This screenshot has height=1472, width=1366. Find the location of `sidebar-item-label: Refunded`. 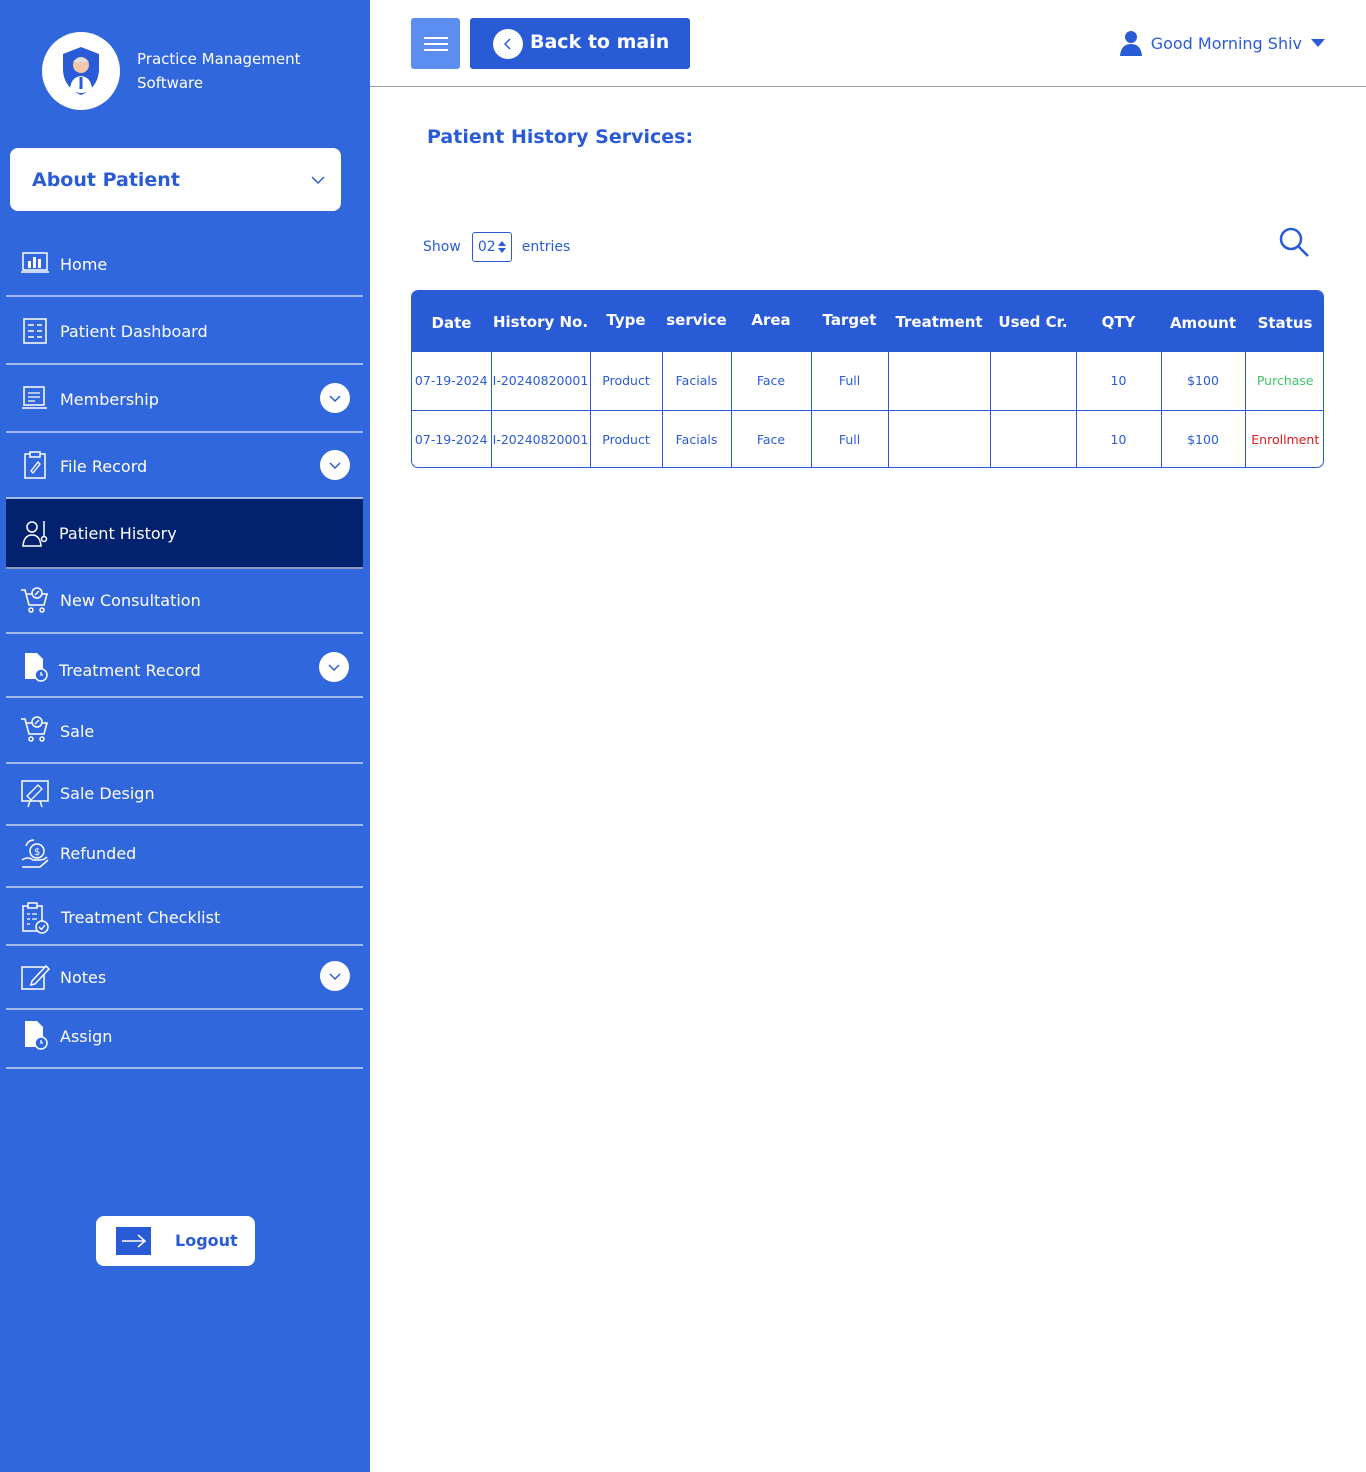

sidebar-item-label: Refunded is located at coordinates (98, 853).